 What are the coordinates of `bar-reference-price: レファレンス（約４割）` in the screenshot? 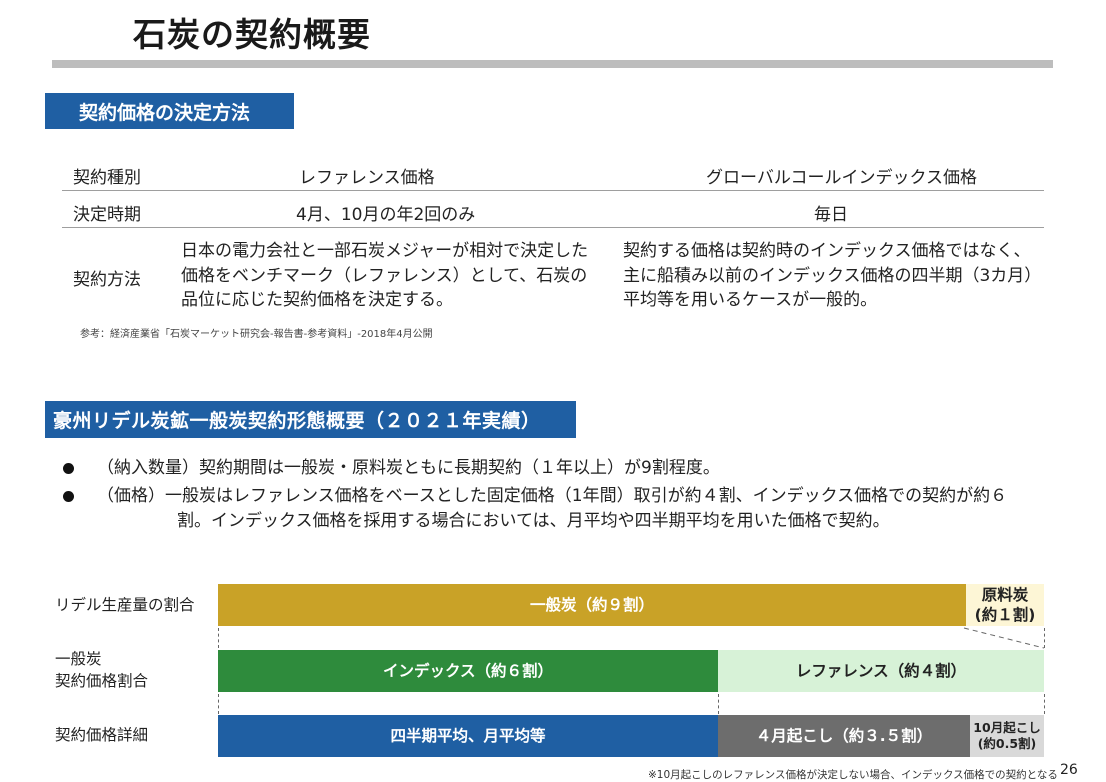 It's located at (881, 671).